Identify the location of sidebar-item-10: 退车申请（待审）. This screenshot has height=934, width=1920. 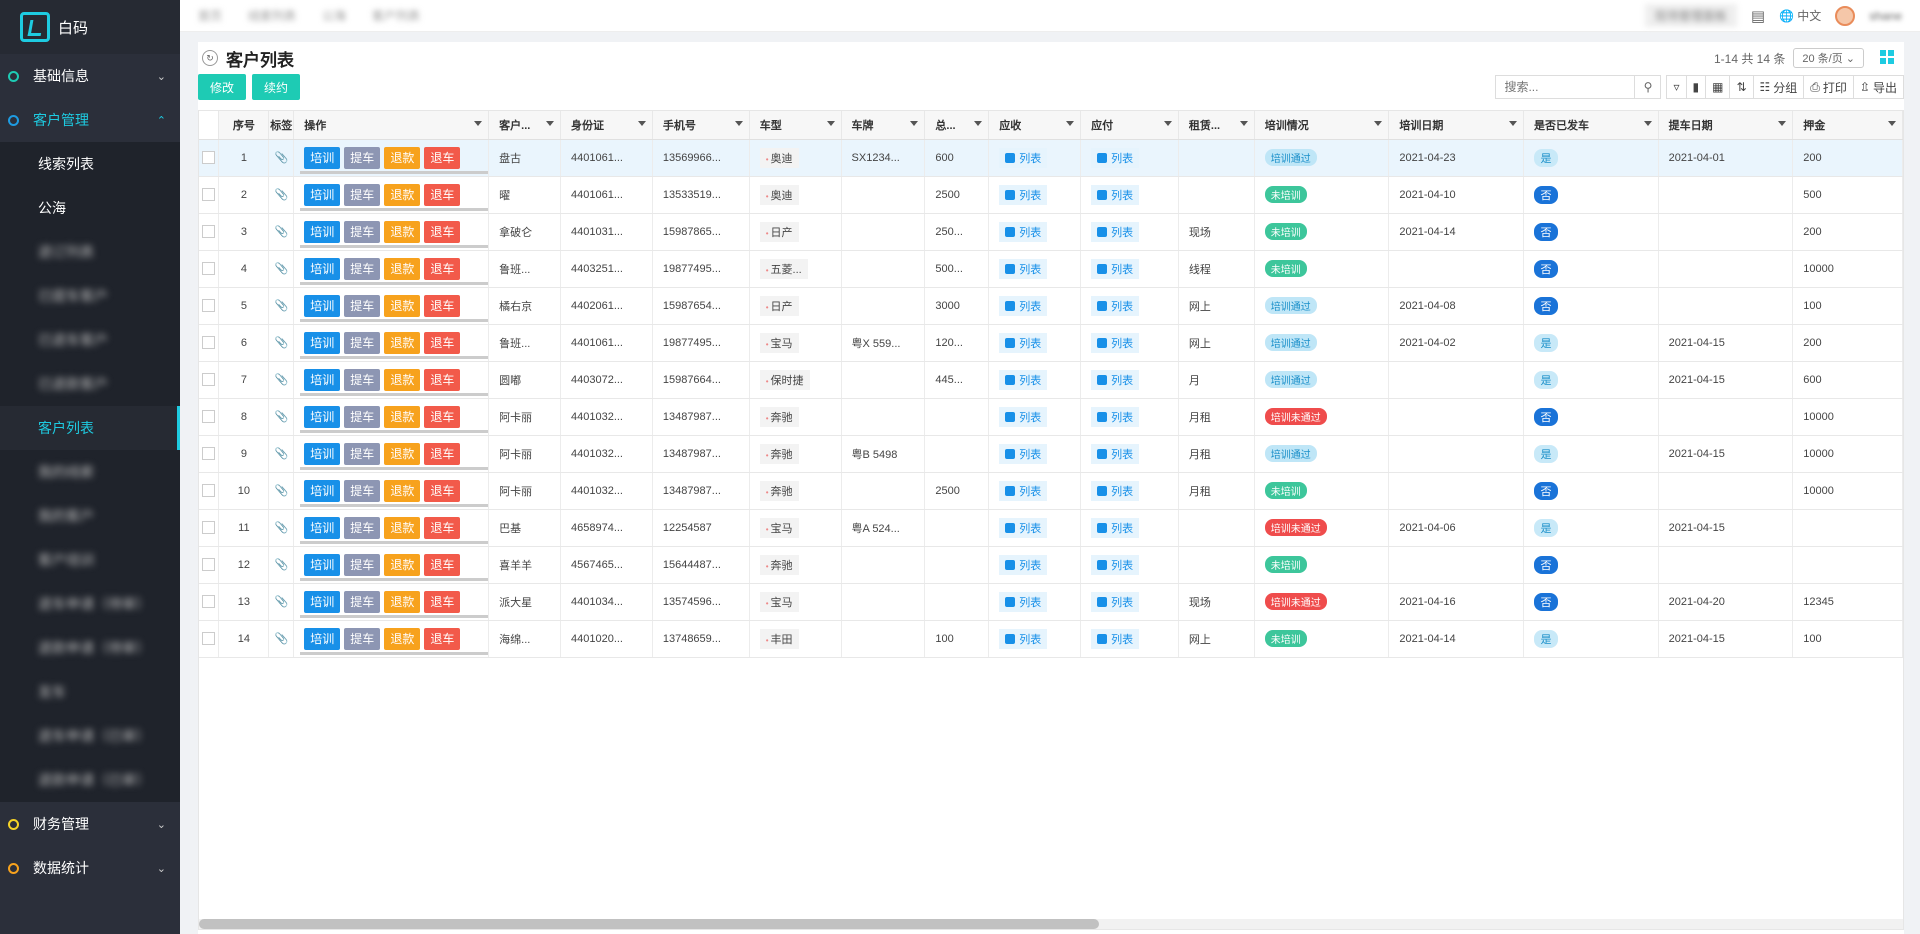
(90, 604).